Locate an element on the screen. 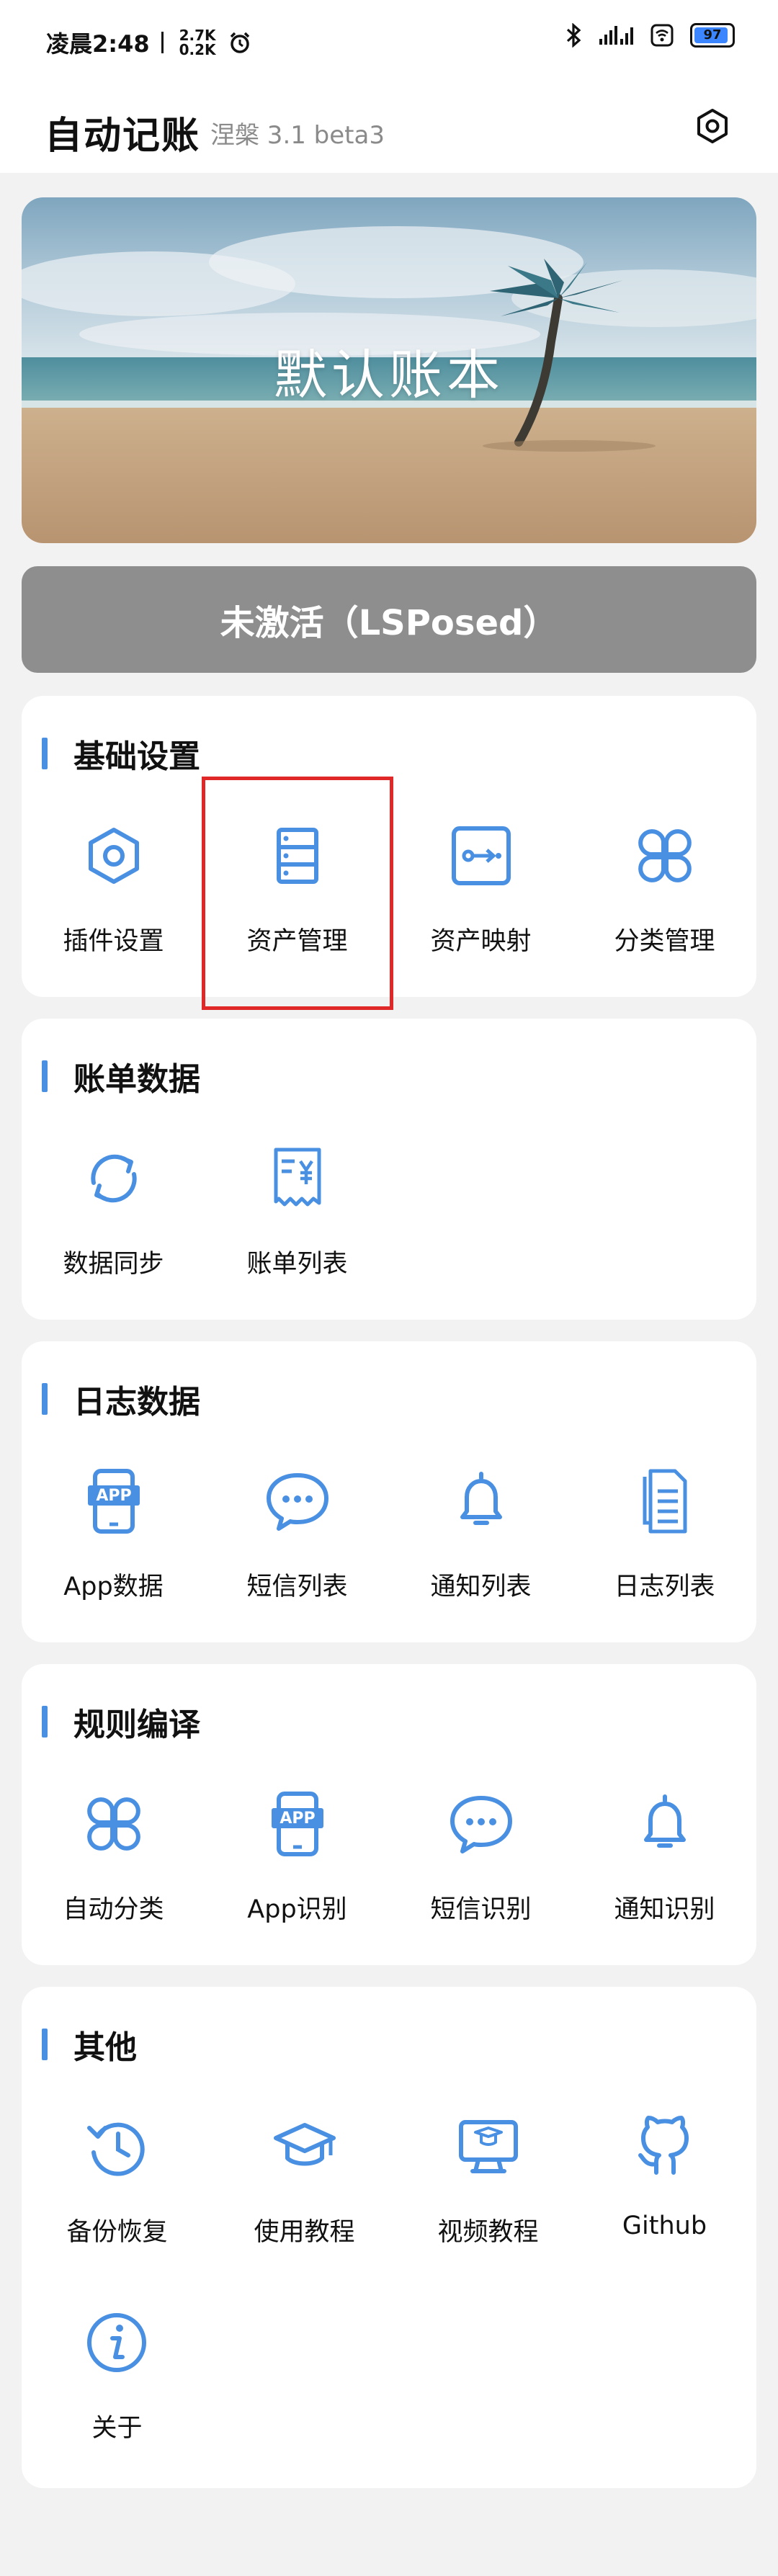  section-title: 账单数据 is located at coordinates (136, 1079).